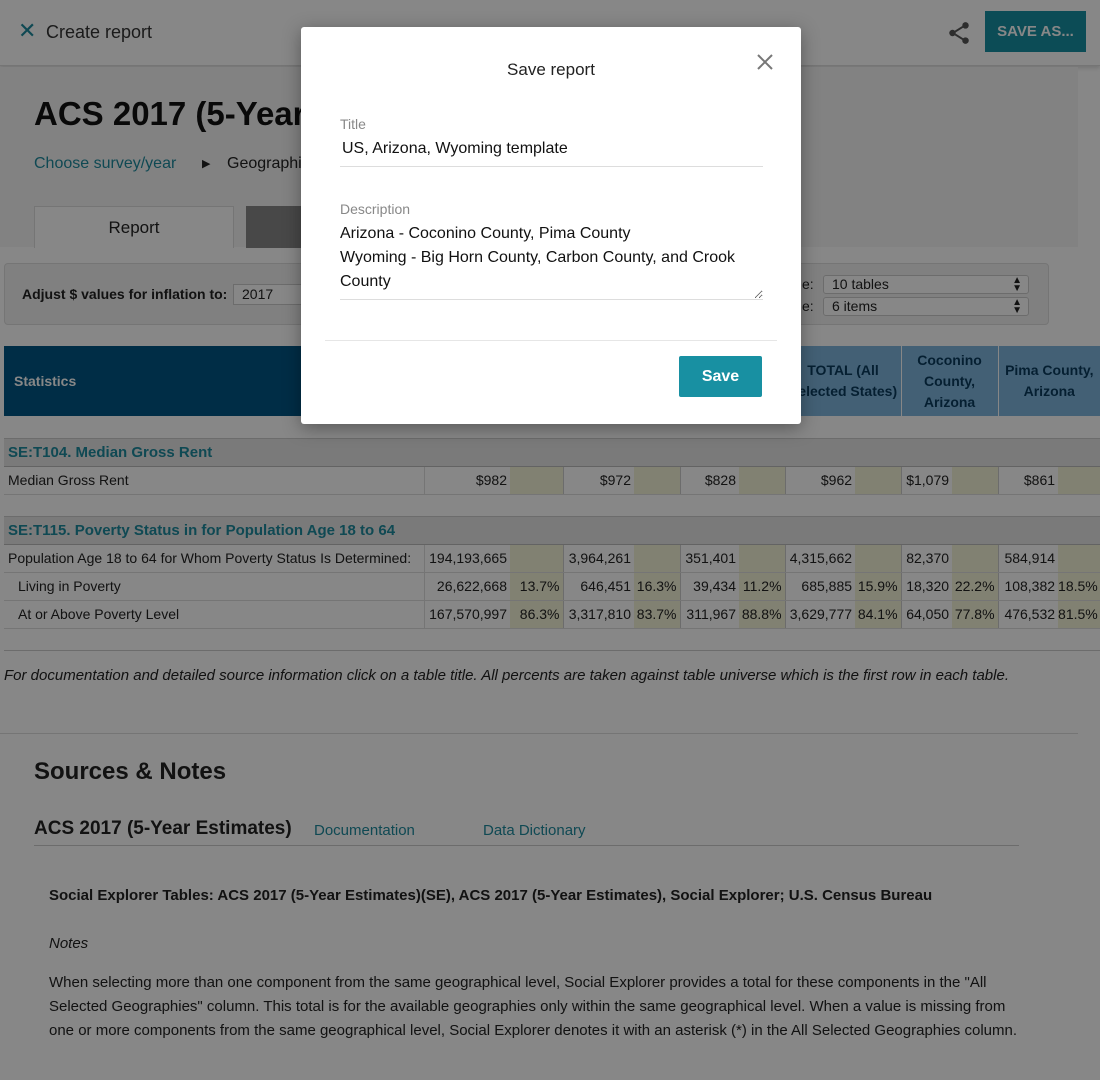 Image resolution: width=1100 pixels, height=1080 pixels. Describe the element at coordinates (720, 376) in the screenshot. I see `save-button: Save` at that location.